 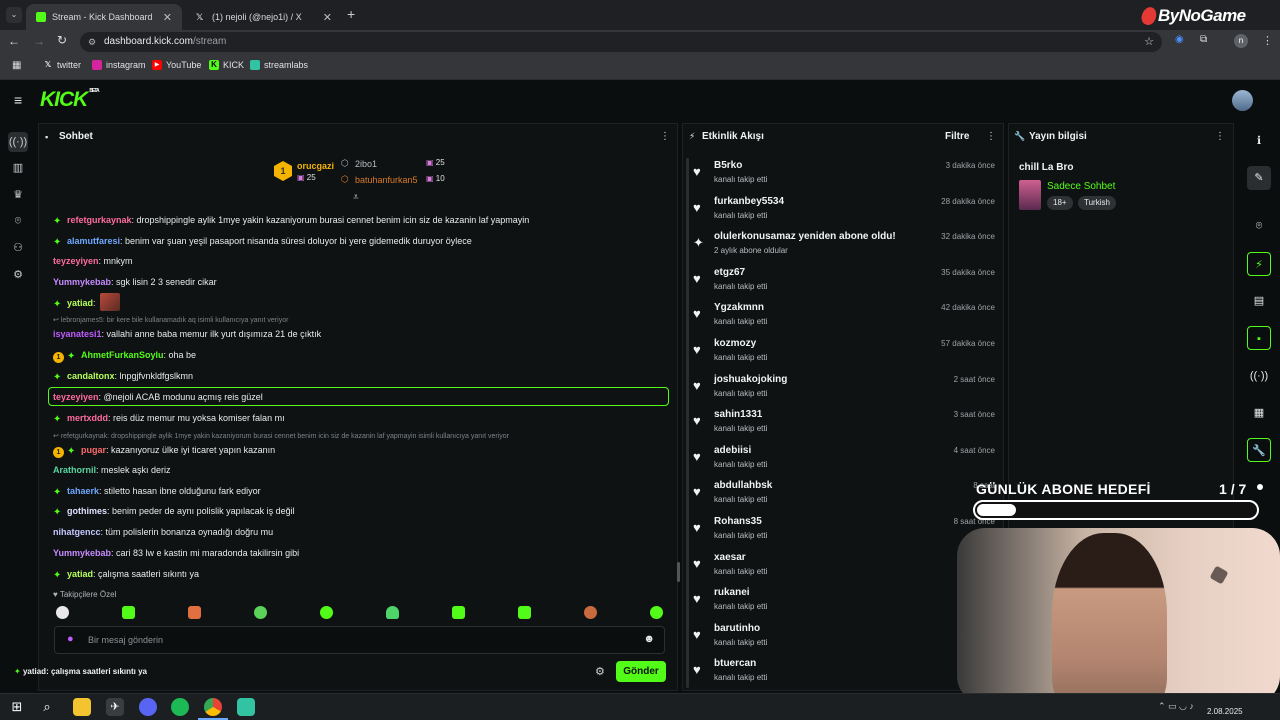 What do you see at coordinates (167, 17) in the screenshot?
I see `close-tab-icon: ✕` at bounding box center [167, 17].